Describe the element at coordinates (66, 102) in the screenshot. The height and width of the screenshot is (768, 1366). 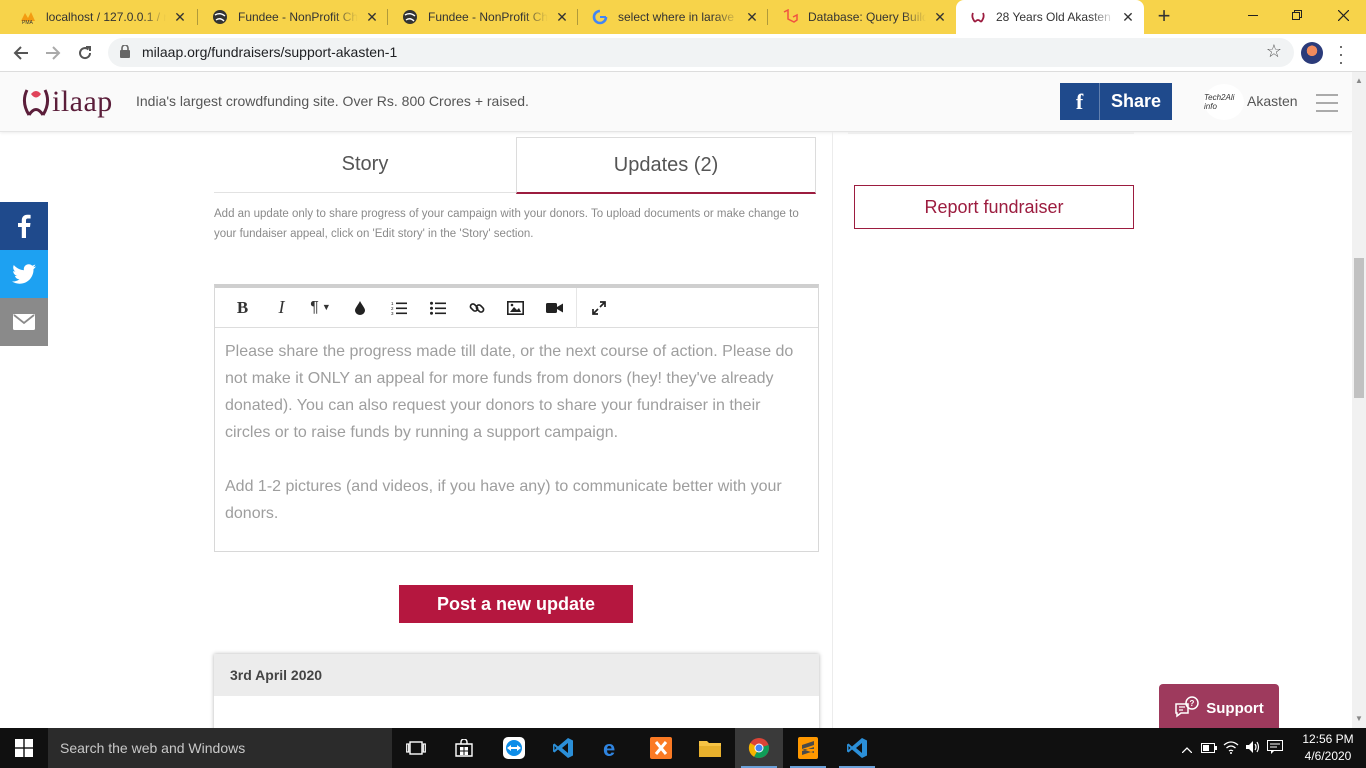
I see `milaap-logo: ilaap` at that location.